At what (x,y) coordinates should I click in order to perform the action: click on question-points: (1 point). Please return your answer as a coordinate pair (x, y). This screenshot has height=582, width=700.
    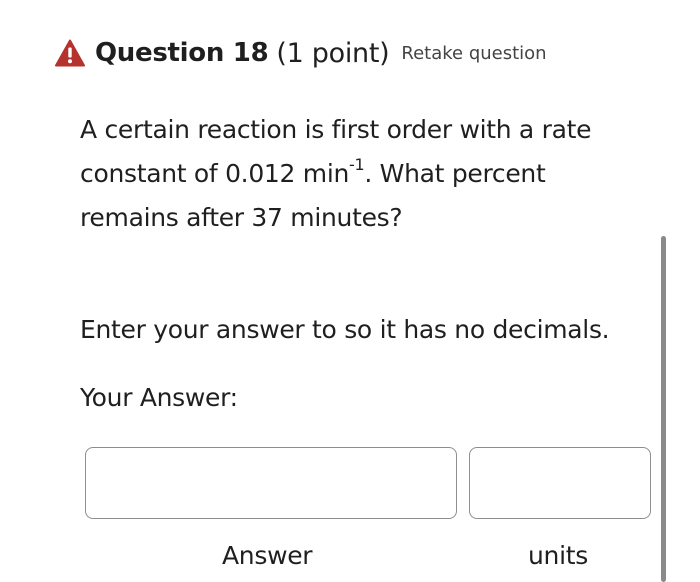
    Looking at the image, I should click on (333, 53).